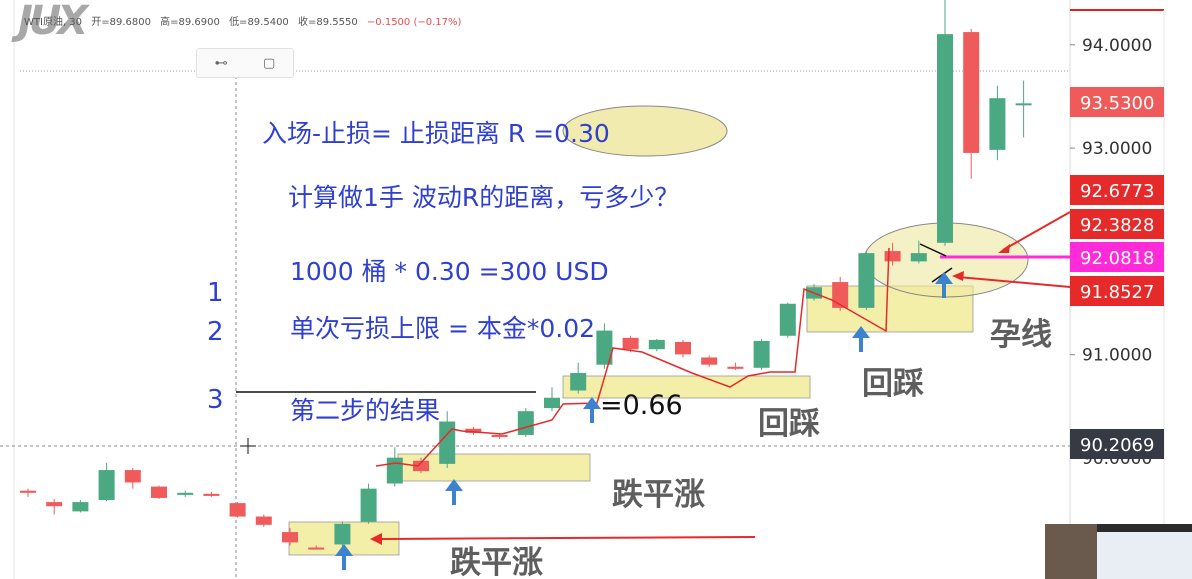  I want to click on webcam-overlay, so click(1118, 551).